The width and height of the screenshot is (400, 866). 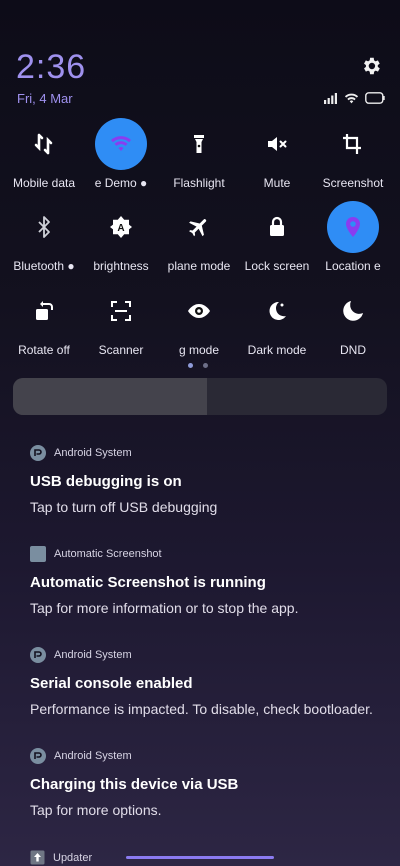 What do you see at coordinates (205, 554) in the screenshot?
I see `notification-app-row: Automatic Screenshot` at bounding box center [205, 554].